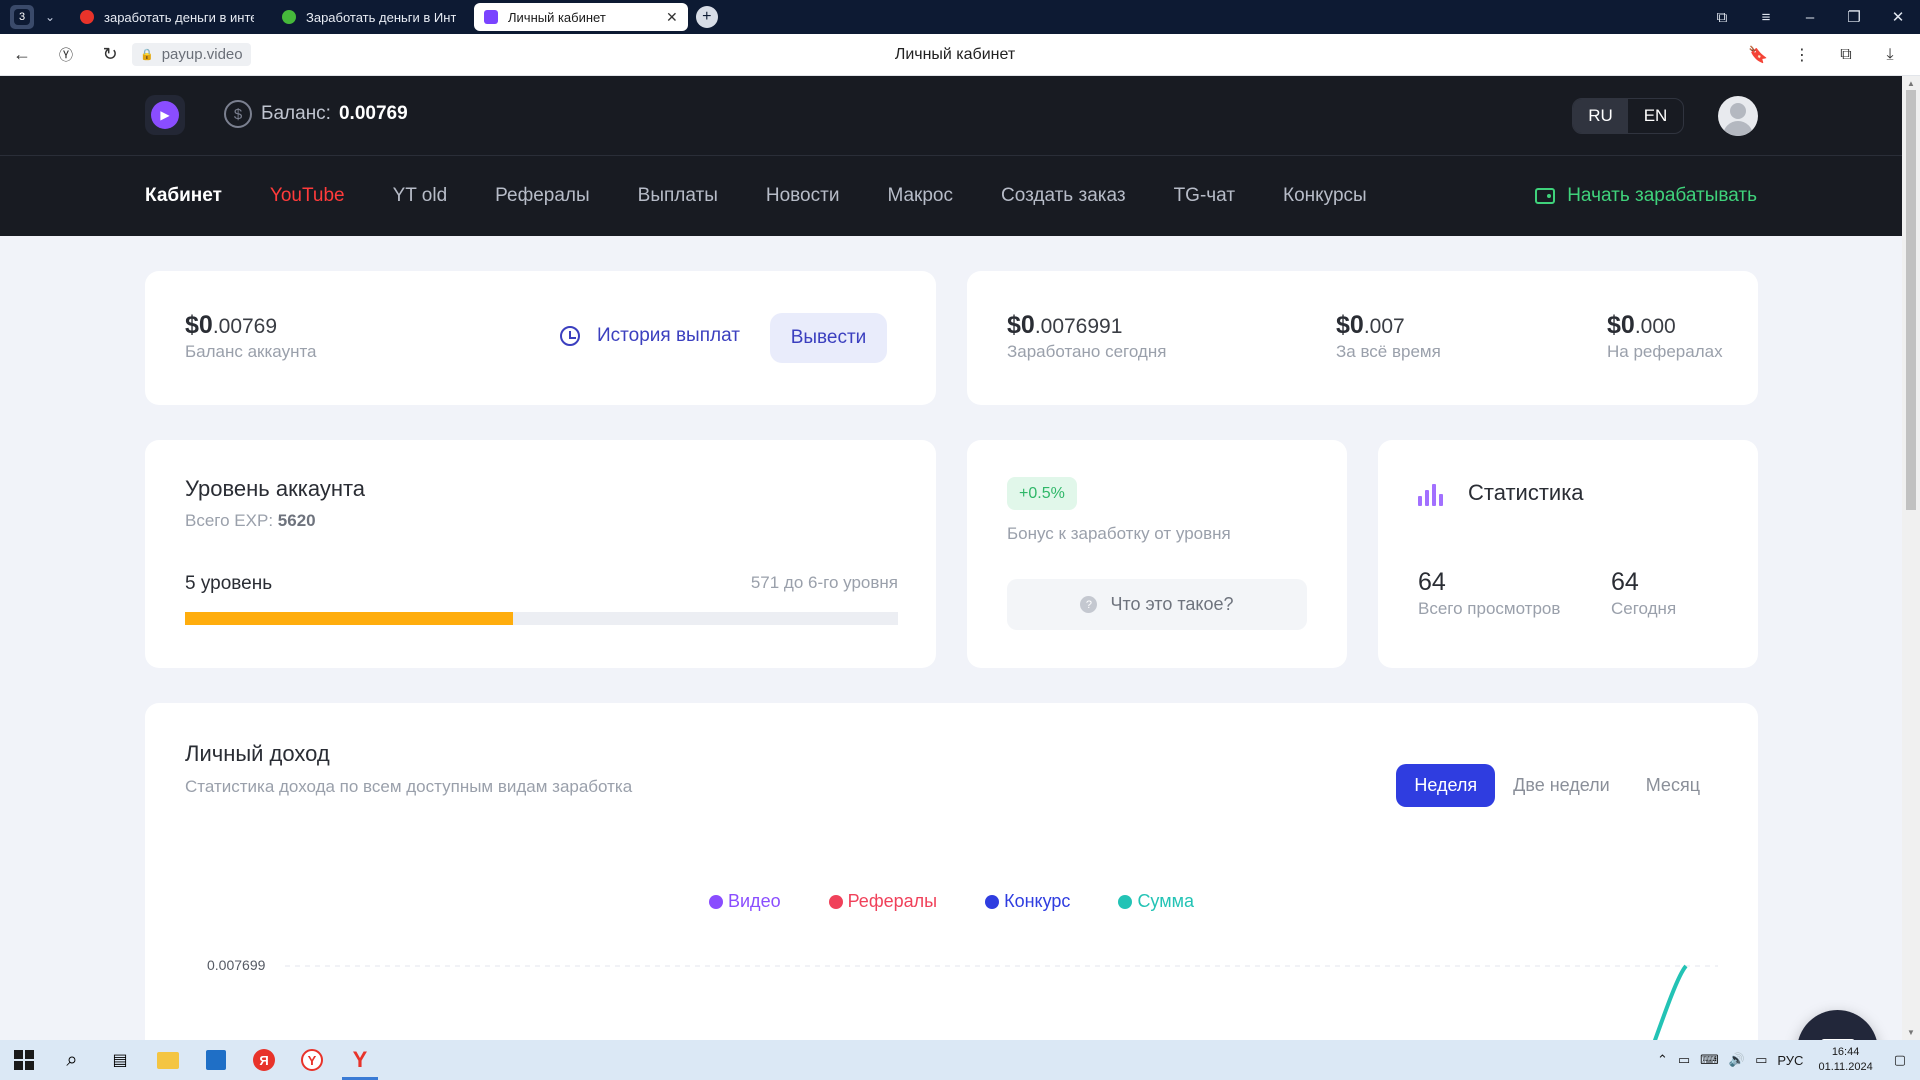 The image size is (1920, 1080). Describe the element at coordinates (420, 196) in the screenshot. I see `nav-item-yt-old: YT old` at that location.